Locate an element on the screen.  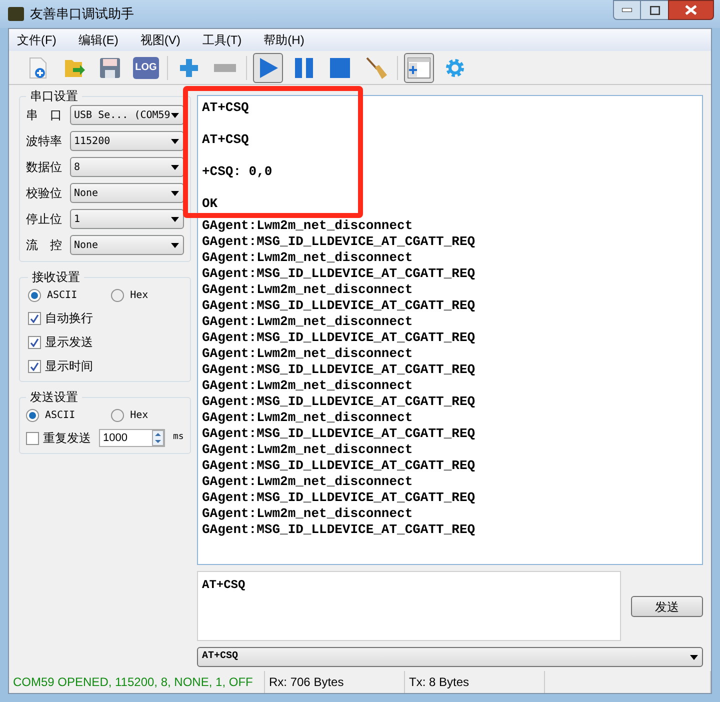
checkbox-label: 自动换行 is located at coordinates (69, 318).